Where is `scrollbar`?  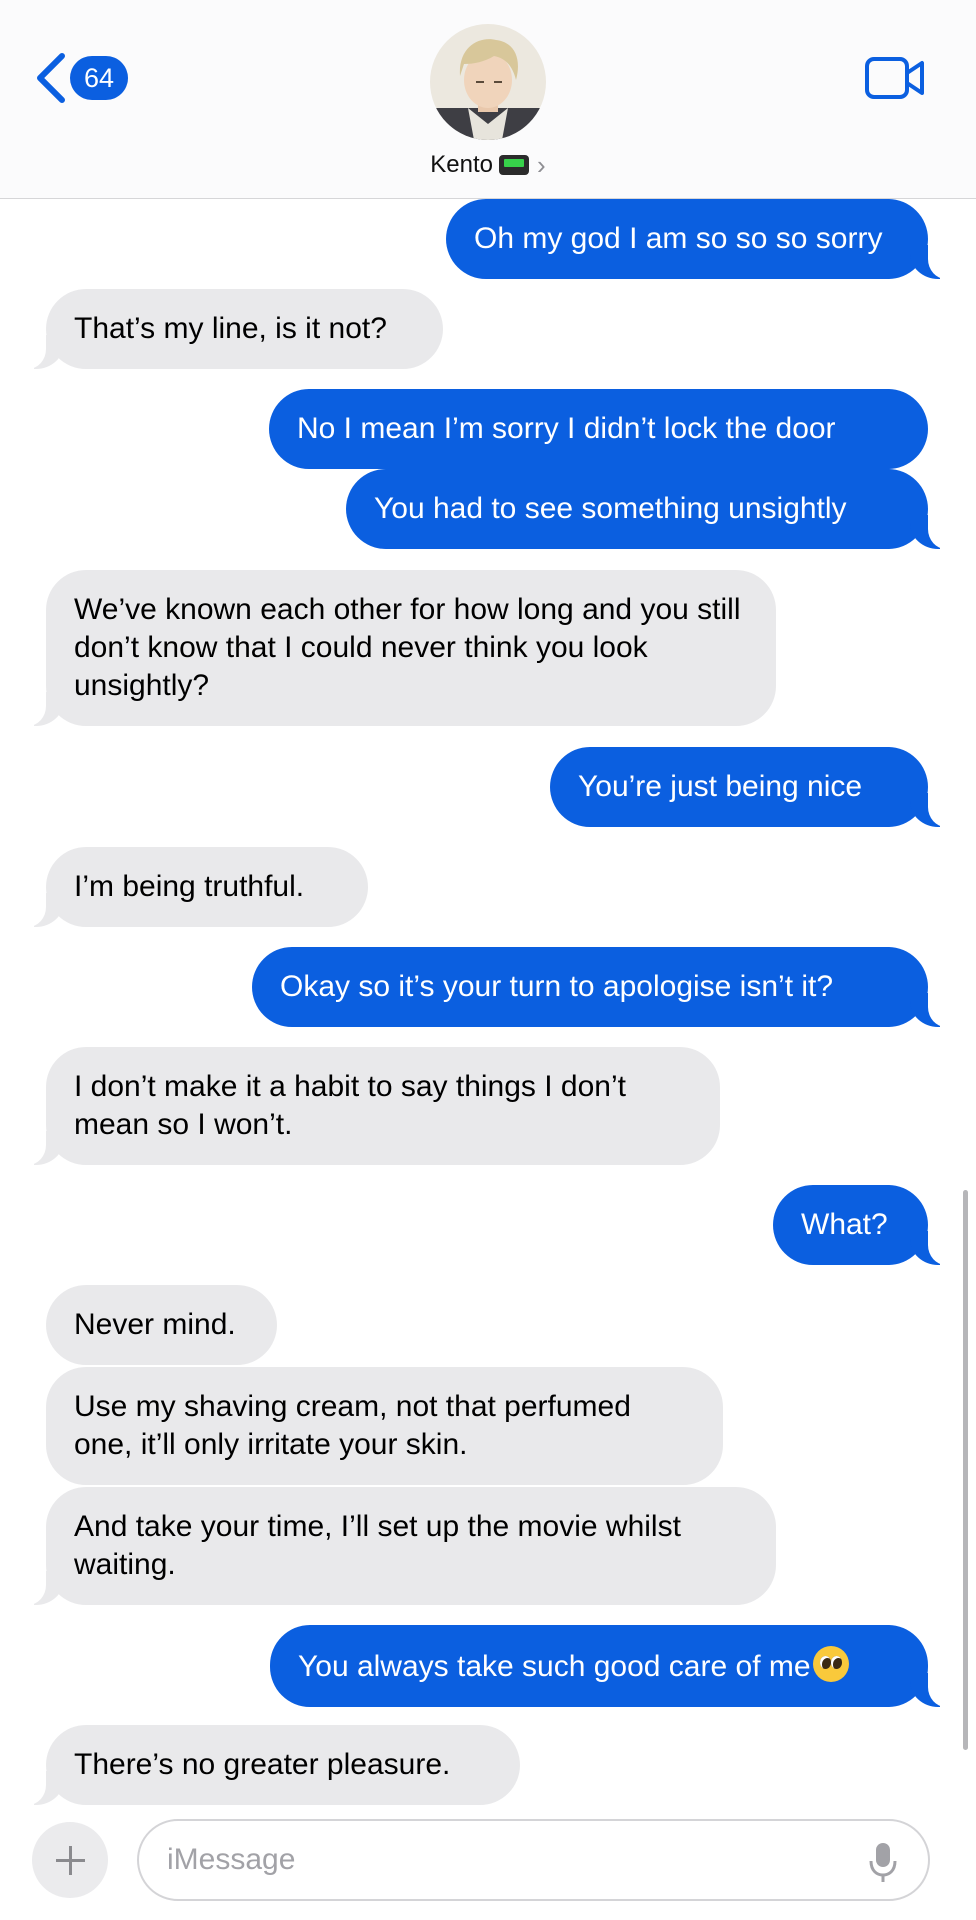 scrollbar is located at coordinates (965, 1470).